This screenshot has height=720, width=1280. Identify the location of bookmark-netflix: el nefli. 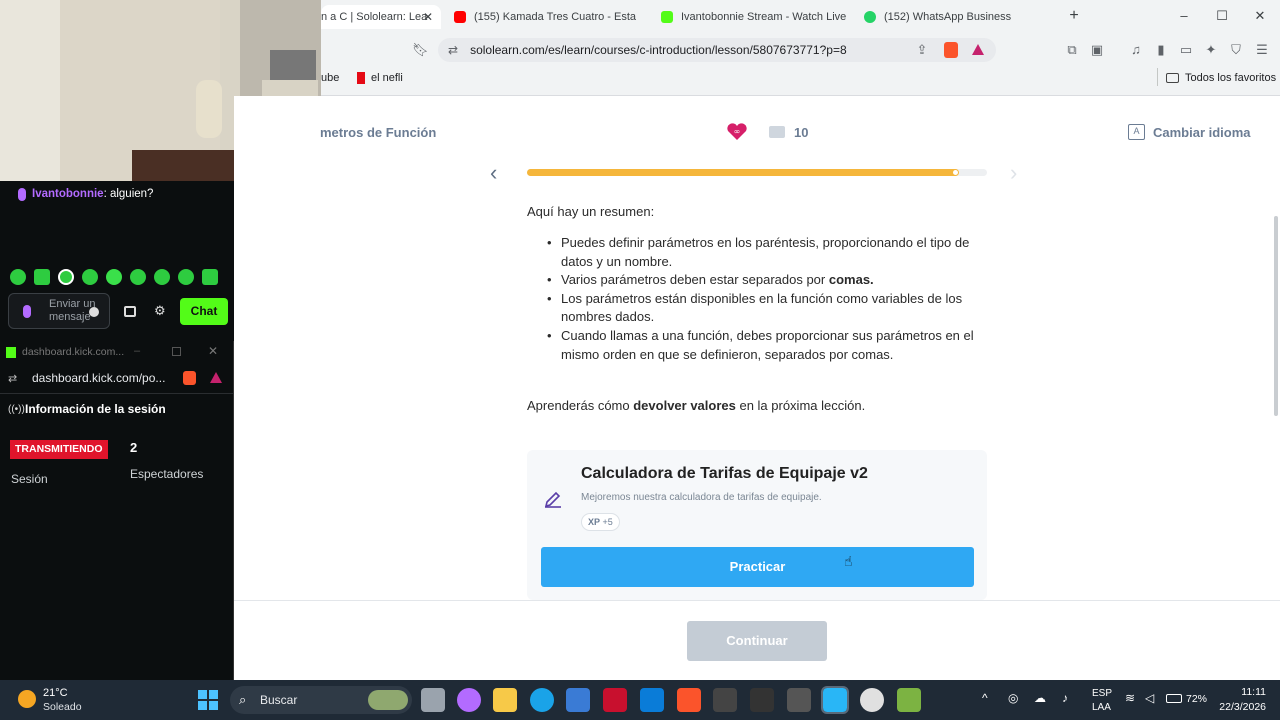
(380, 78).